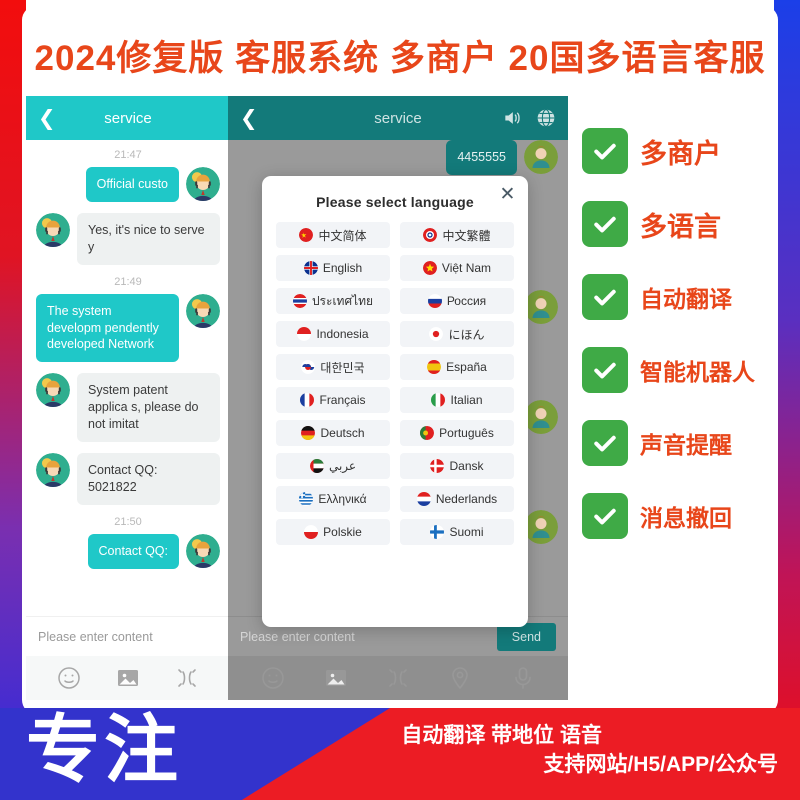 The height and width of the screenshot is (800, 800). Describe the element at coordinates (660, 764) in the screenshot. I see `banner-line-2: 支持网站/H5/APP/公众号` at that location.